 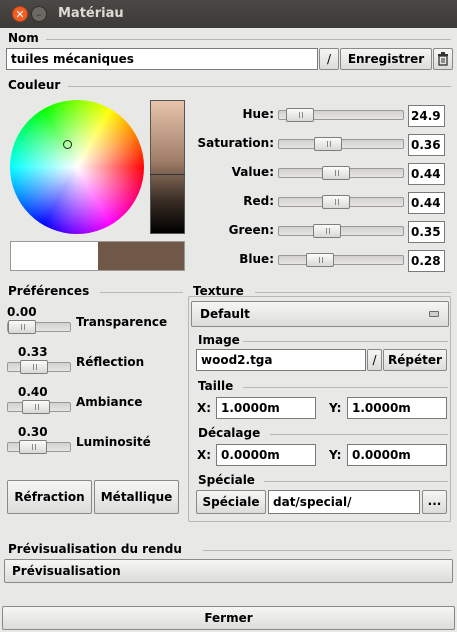 What do you see at coordinates (228, 618) in the screenshot?
I see `close-button: Fermer` at bounding box center [228, 618].